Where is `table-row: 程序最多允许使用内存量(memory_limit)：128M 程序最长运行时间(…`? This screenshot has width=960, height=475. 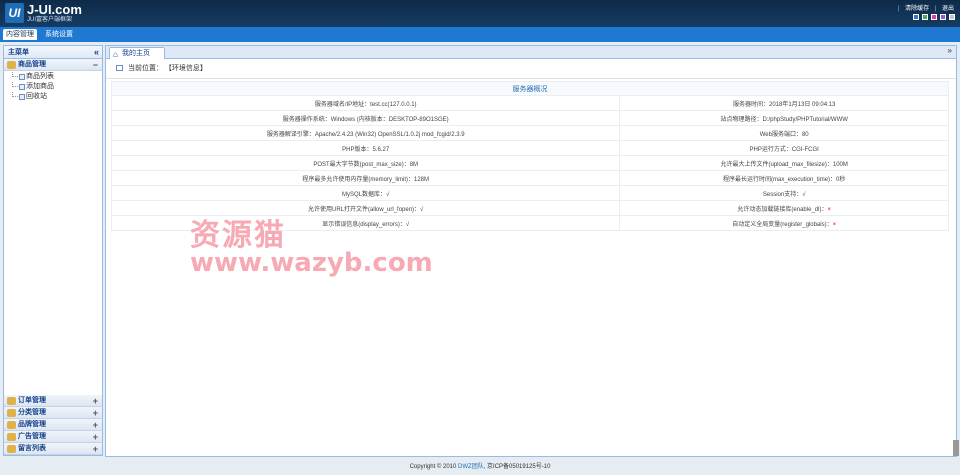 table-row: 程序最多允许使用内存量(memory_limit)：128M 程序最长运行时间(… is located at coordinates (529, 178).